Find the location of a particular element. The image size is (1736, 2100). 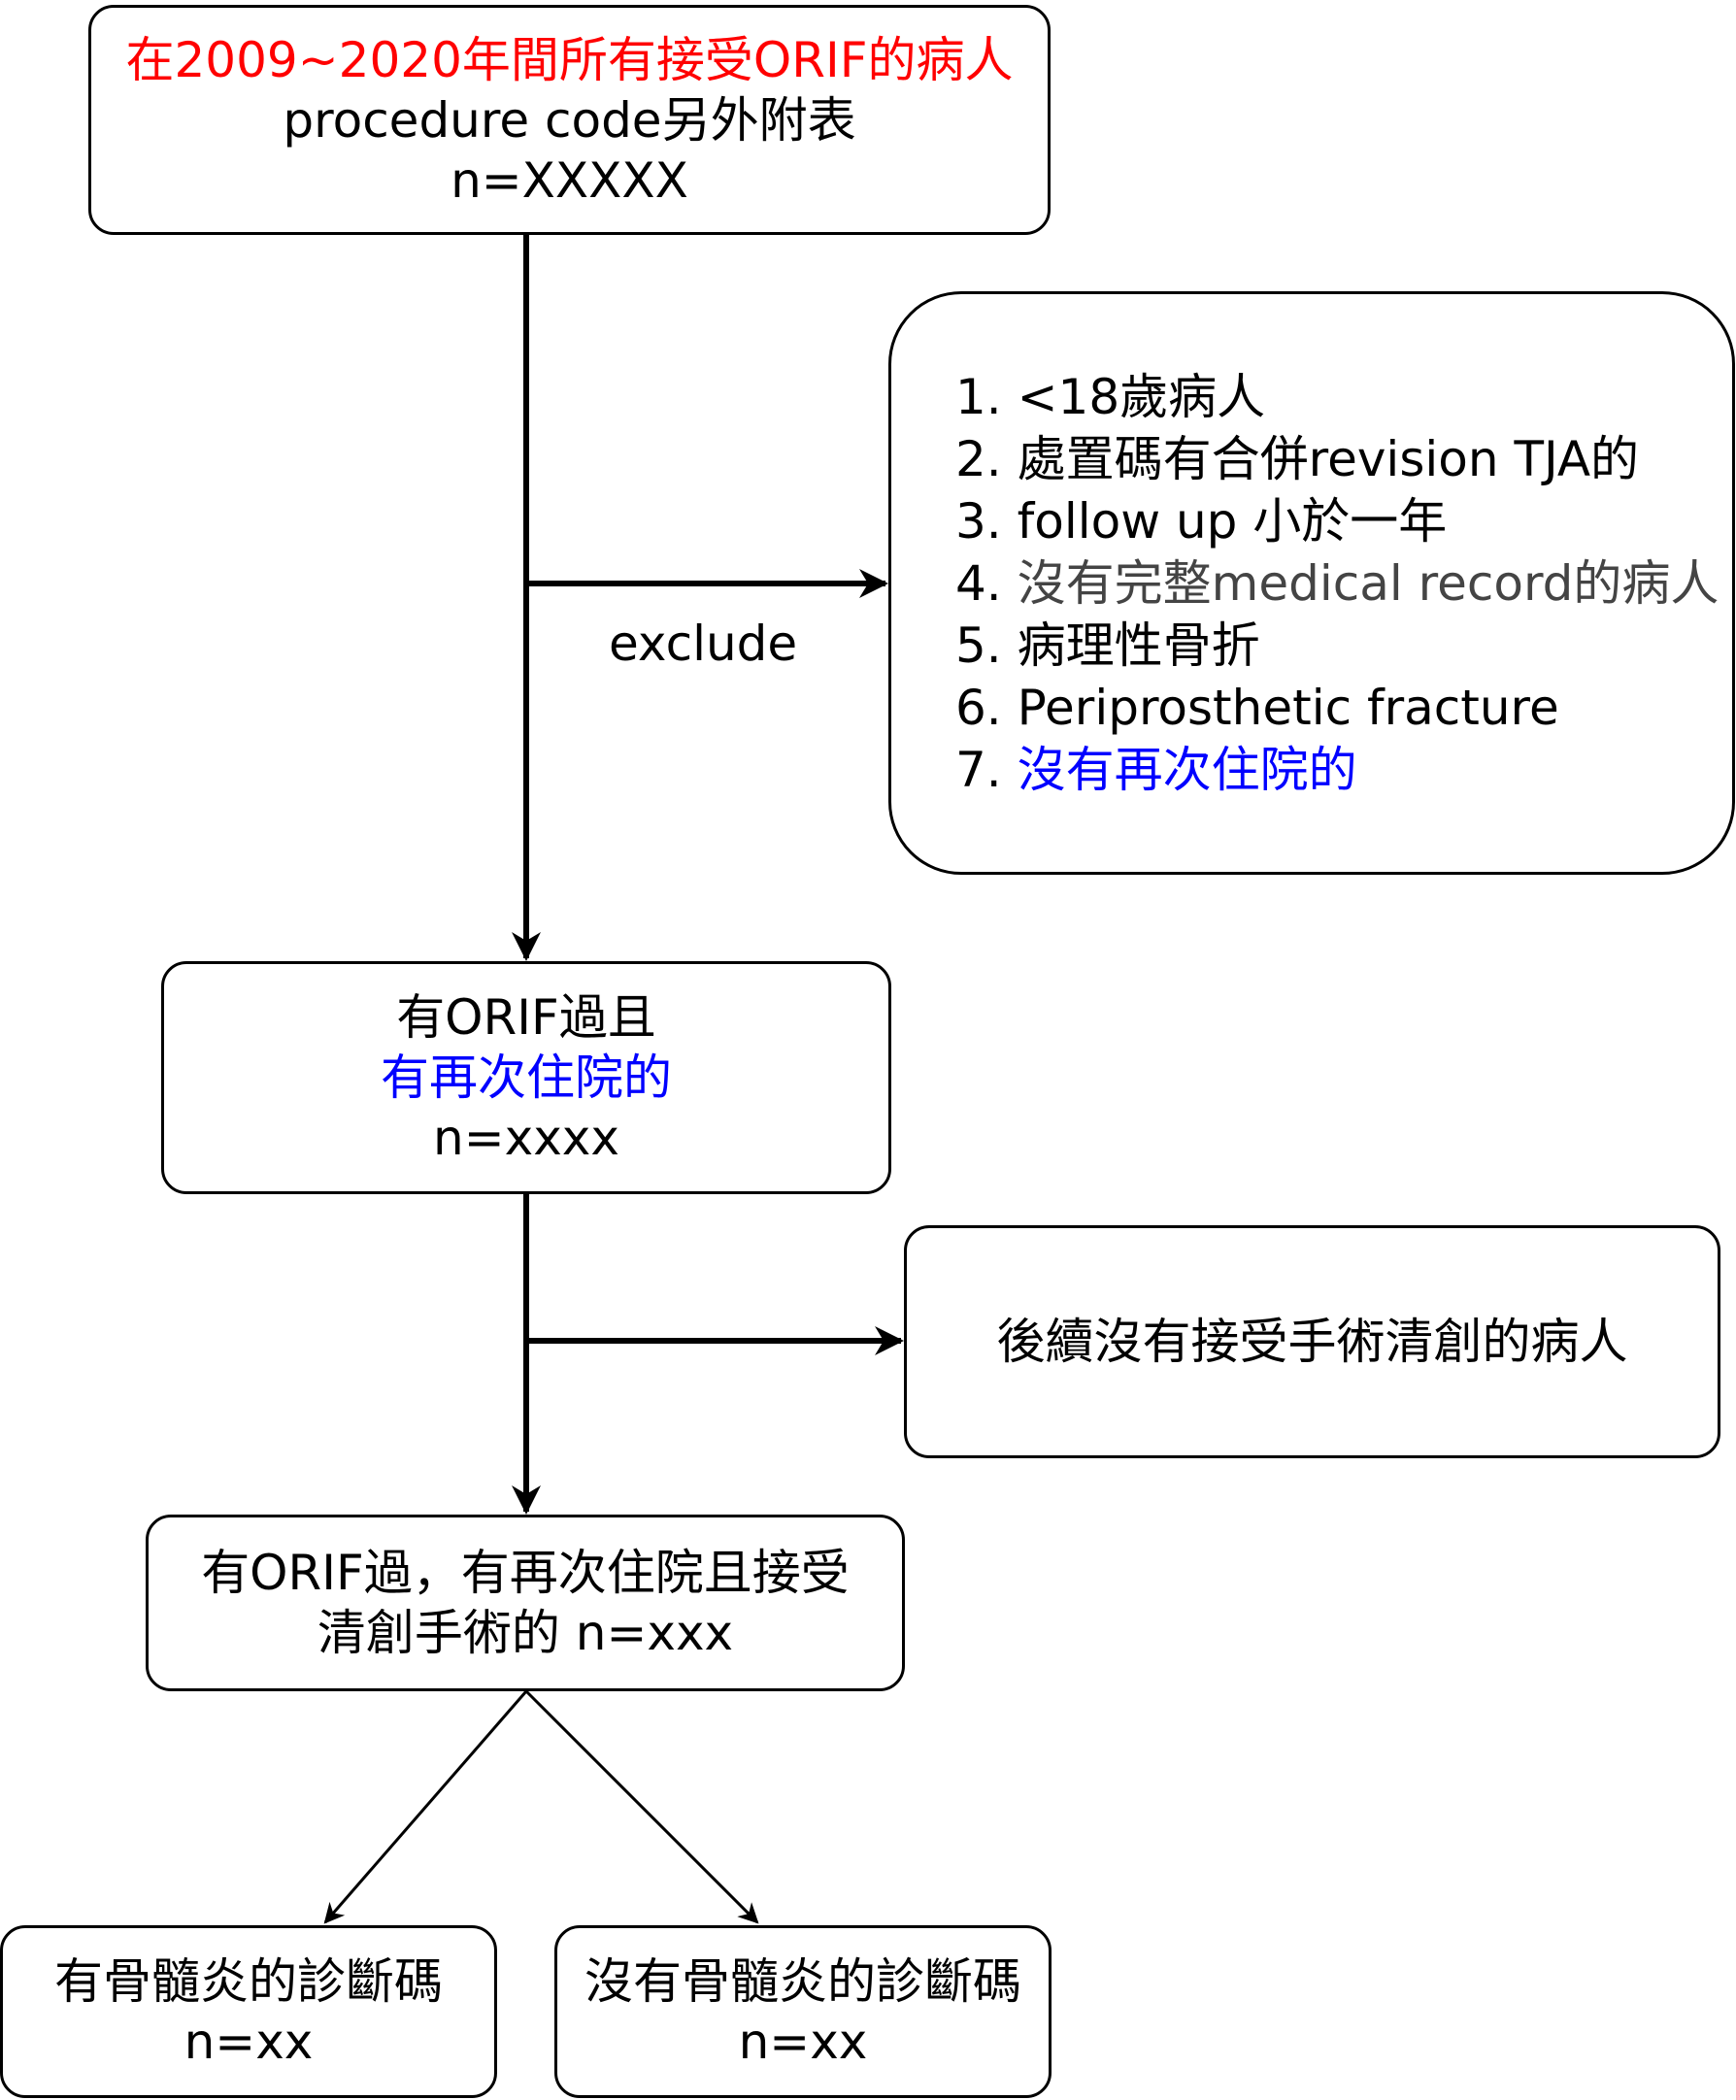

readmitted-line-2: 有再次住院的 is located at coordinates (526, 1078).